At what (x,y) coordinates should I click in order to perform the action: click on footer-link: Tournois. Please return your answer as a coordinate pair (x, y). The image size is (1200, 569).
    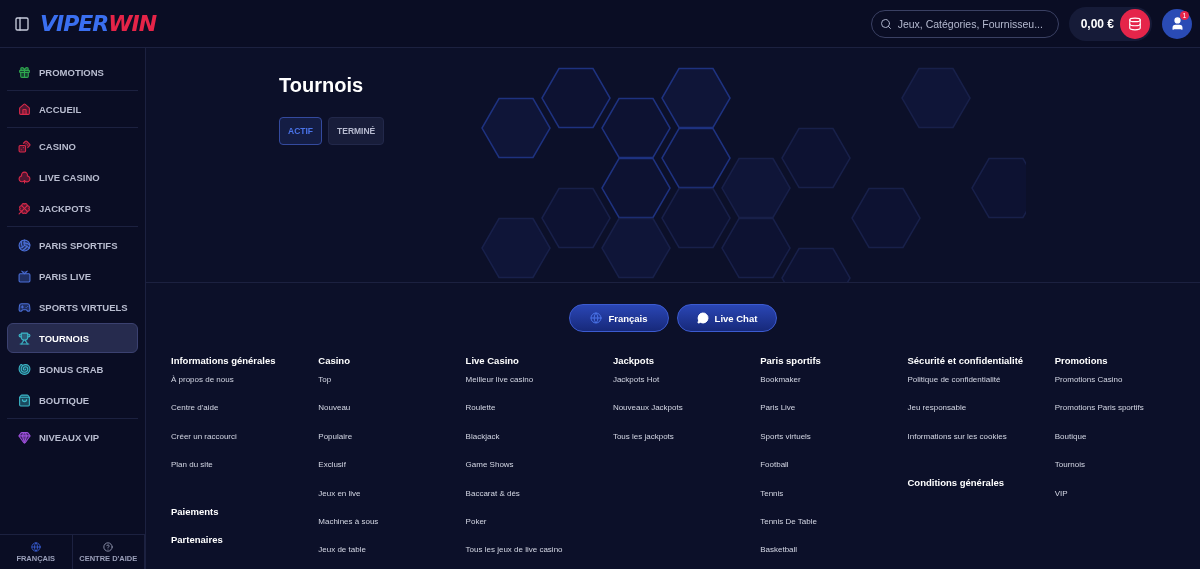
    Looking at the image, I should click on (1127, 474).